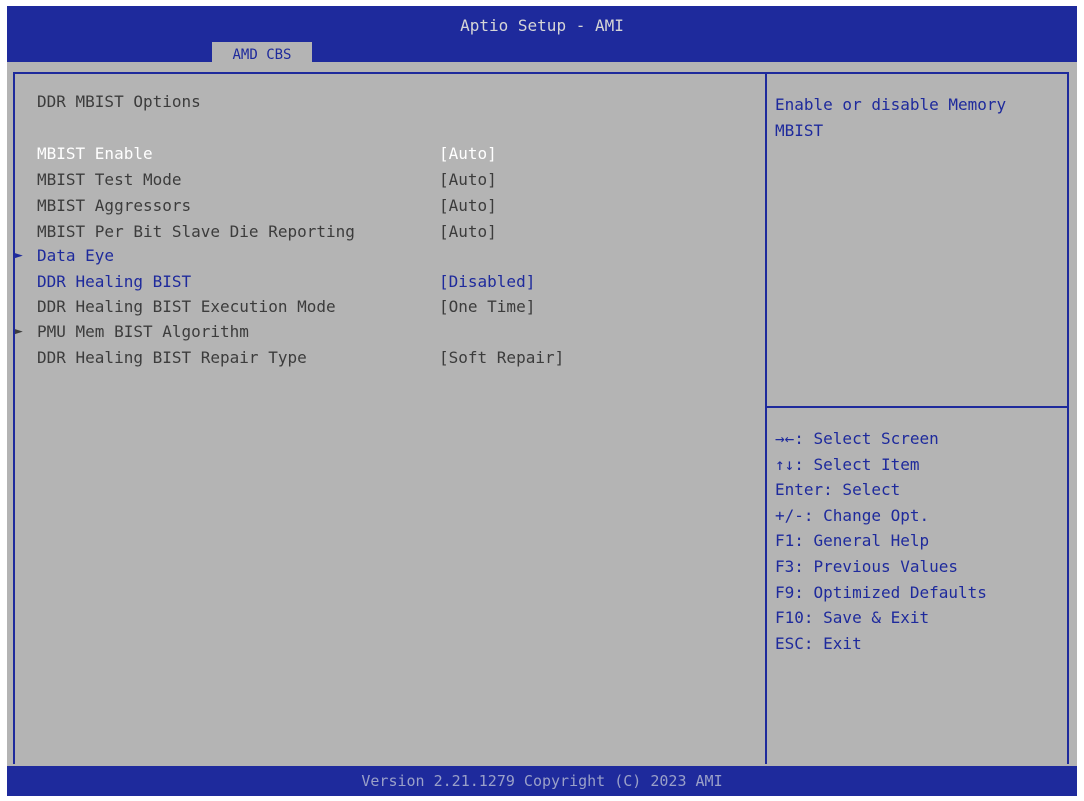  I want to click on setting-value: [Disabled], so click(487, 282).